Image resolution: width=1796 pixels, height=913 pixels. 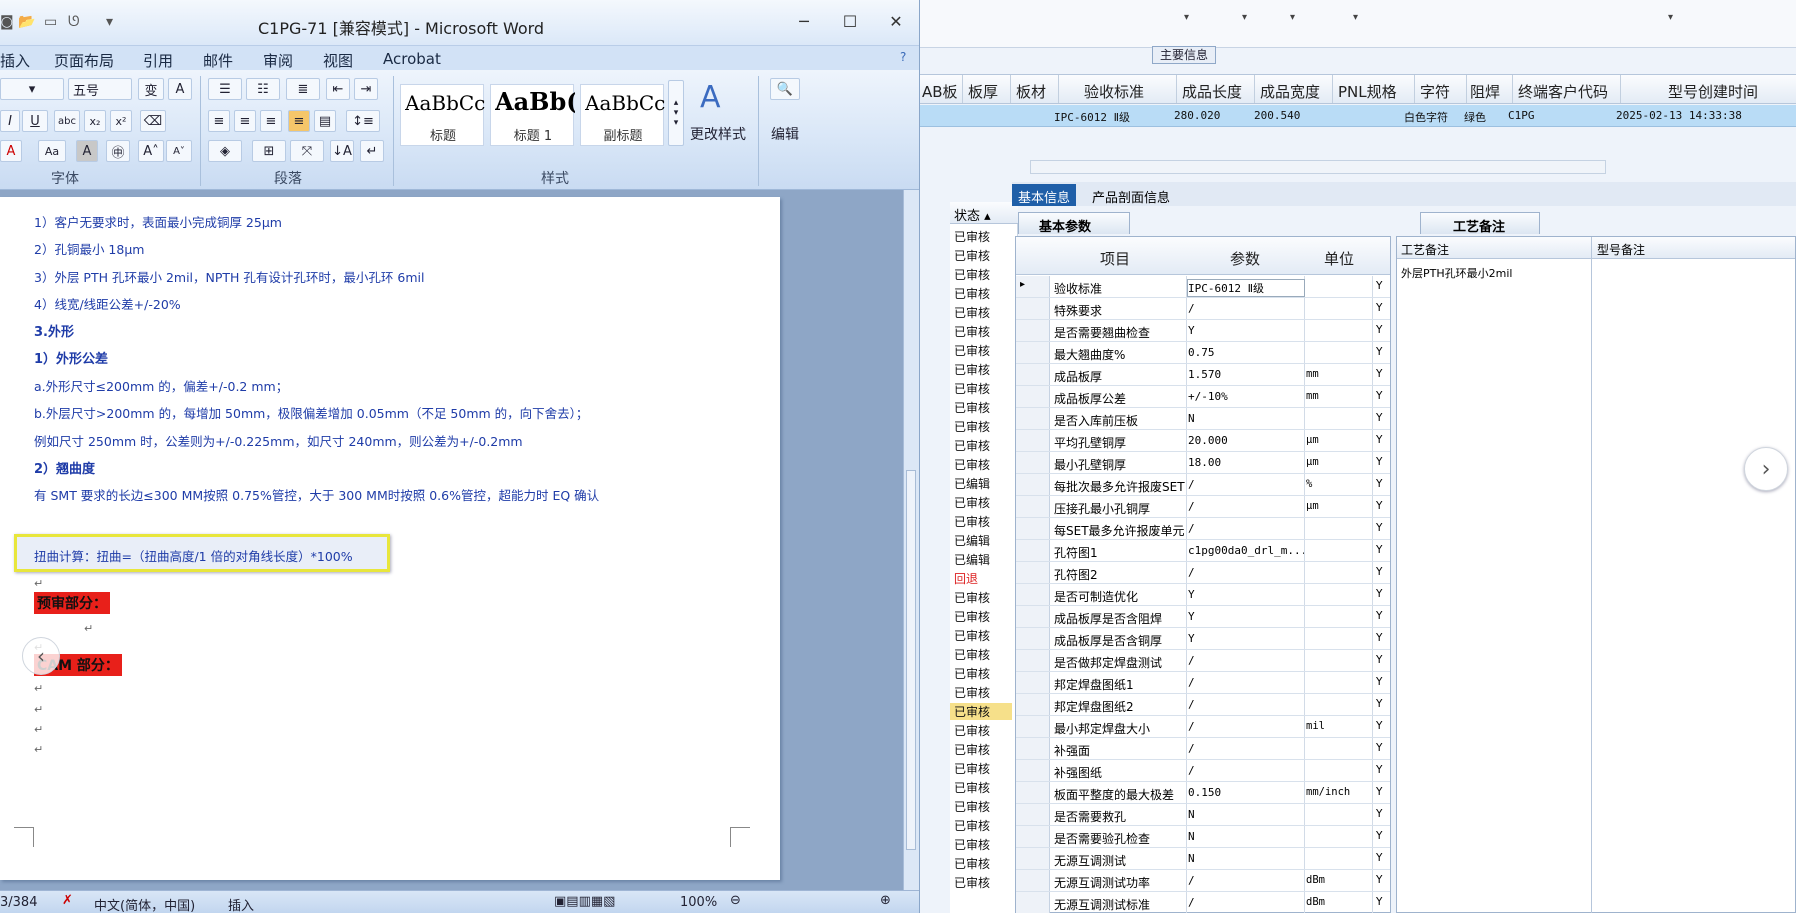 I want to click on param-row: 最小邦定焊盘大小 / mil Y, so click(x=1203, y=727).